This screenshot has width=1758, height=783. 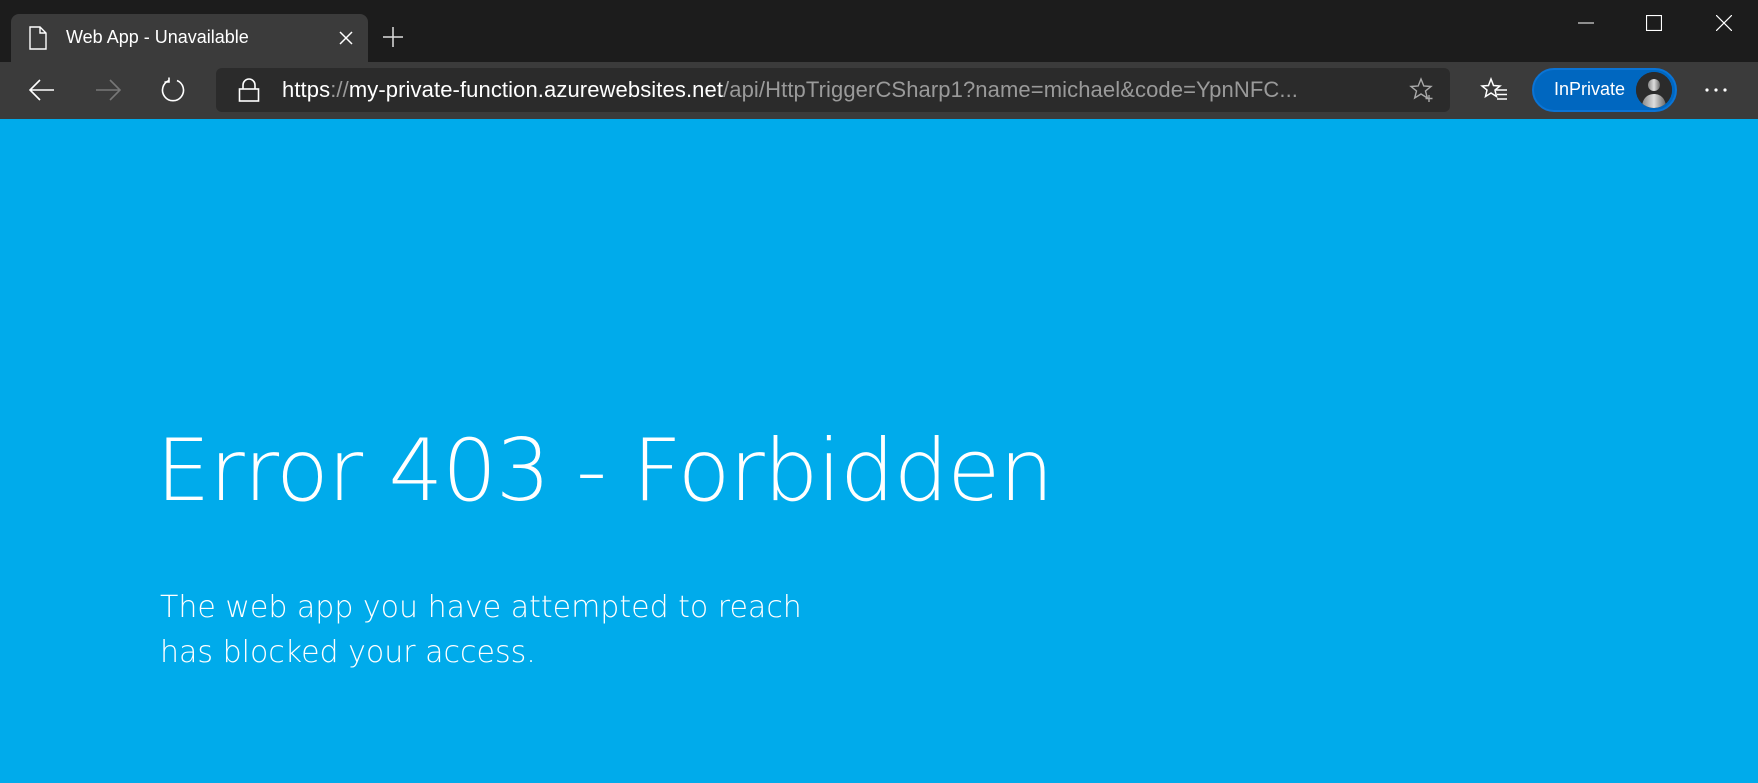 I want to click on minimize-icon, so click(x=1586, y=23).